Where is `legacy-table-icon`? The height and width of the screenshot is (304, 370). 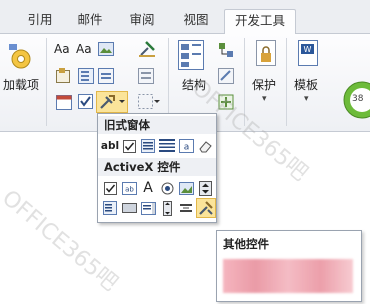
legacy-table-icon is located at coordinates (167, 146).